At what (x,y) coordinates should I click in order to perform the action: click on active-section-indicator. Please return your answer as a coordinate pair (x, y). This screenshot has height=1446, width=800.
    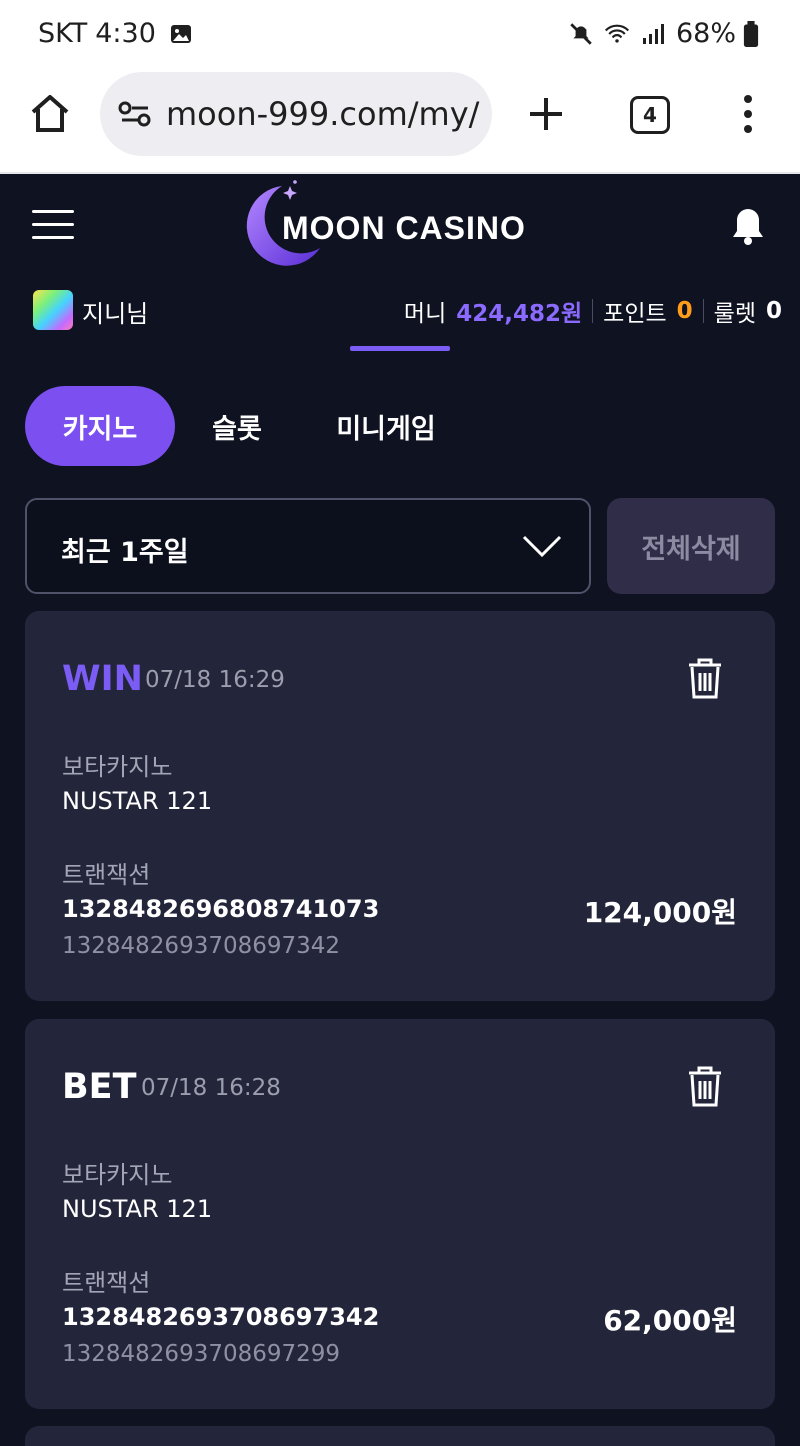
    Looking at the image, I should click on (400, 348).